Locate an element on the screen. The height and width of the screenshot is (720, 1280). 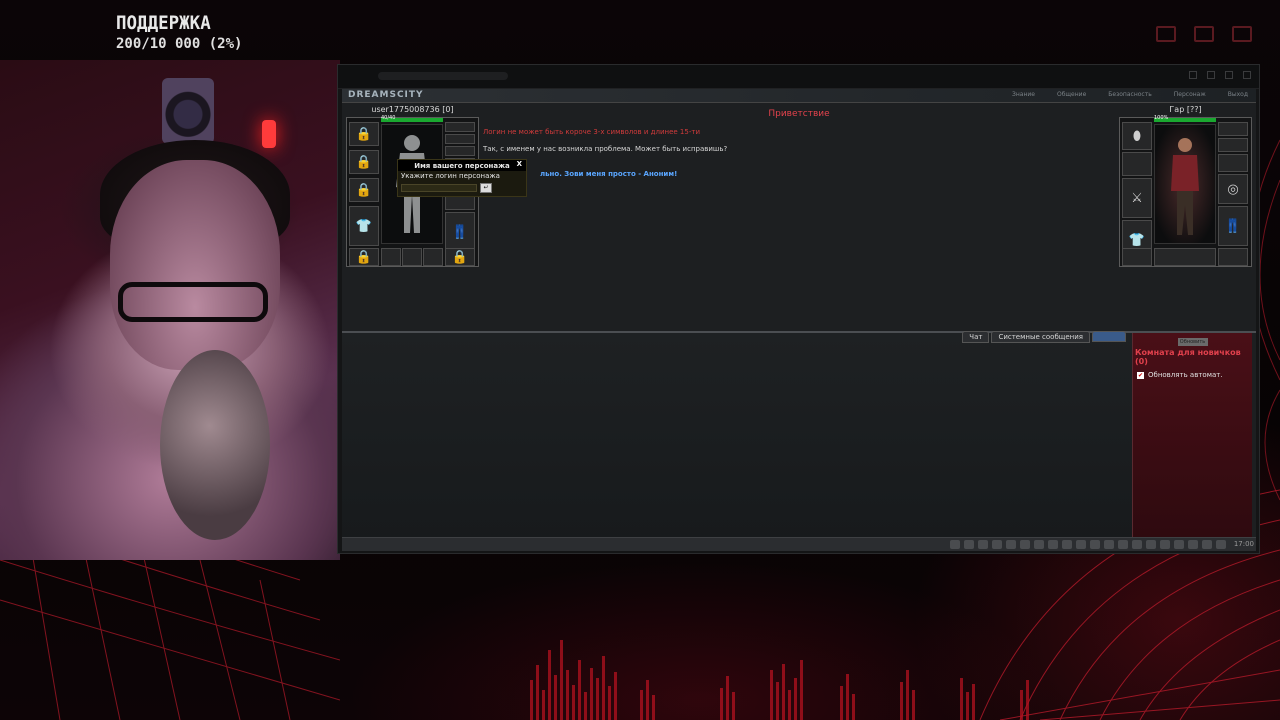
amulet-slot is located at coordinates (1185, 257).